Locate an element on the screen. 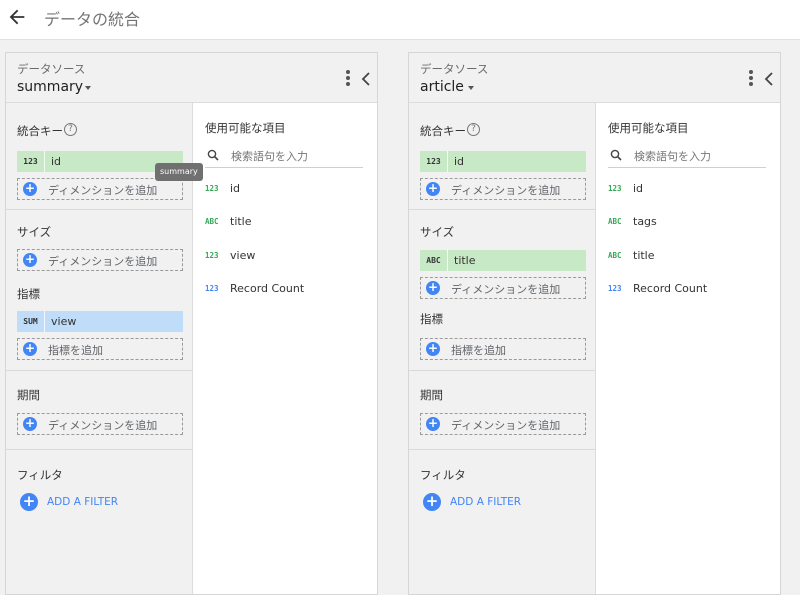  arrow-back-icon is located at coordinates (17, 17).